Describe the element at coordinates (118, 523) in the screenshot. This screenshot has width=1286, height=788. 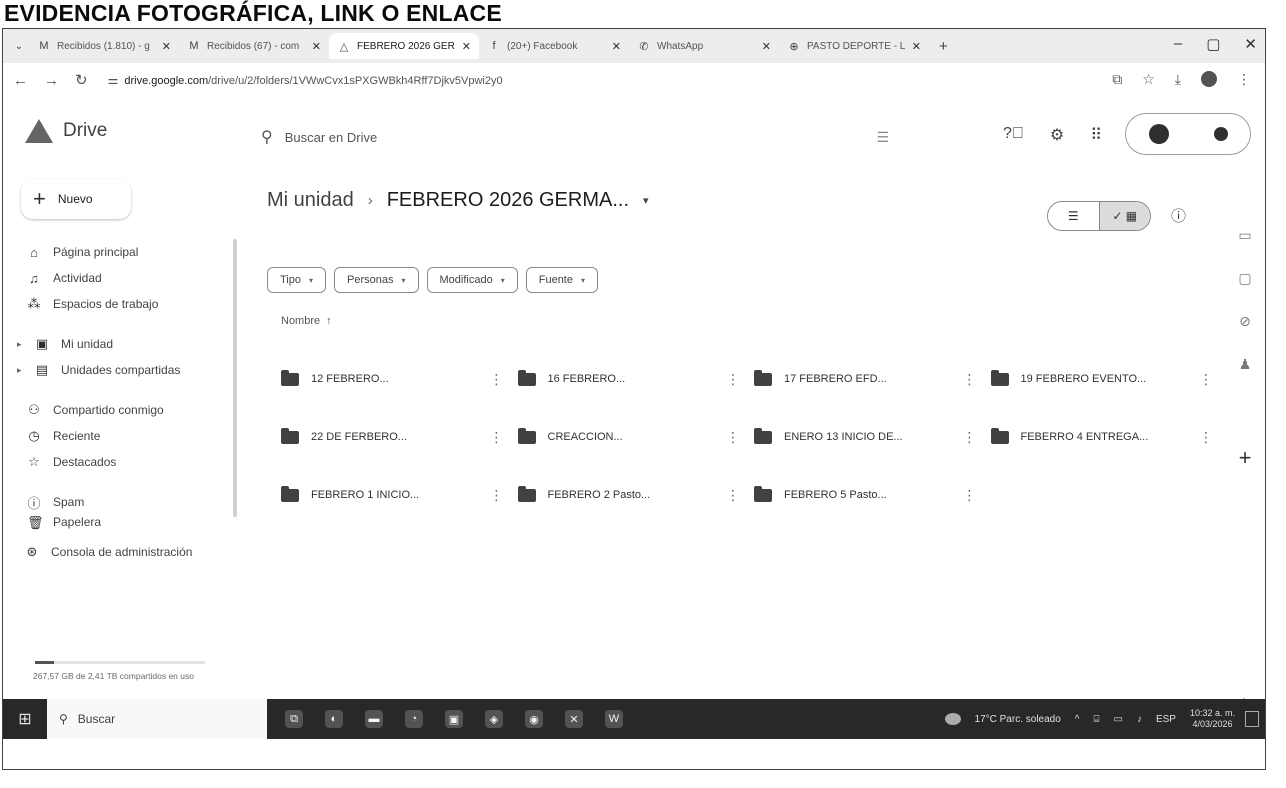
I see `sidebar-item-trash: 🗑 Papelera` at that location.